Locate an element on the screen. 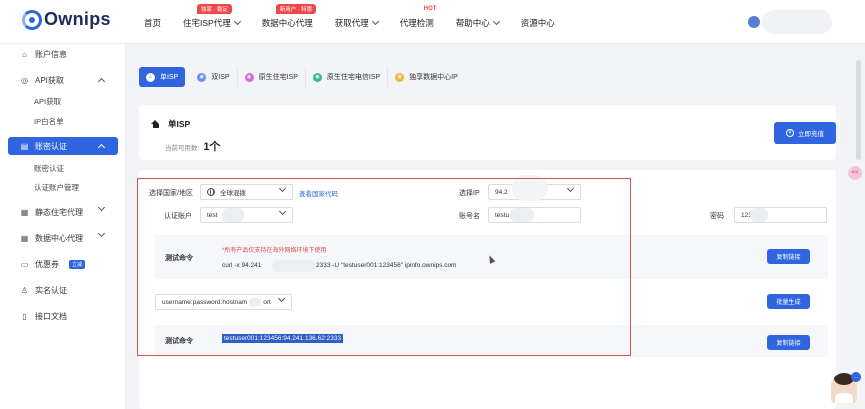 The width and height of the screenshot is (865, 409). nav-get-proxy: 获取代理 is located at coordinates (357, 23).